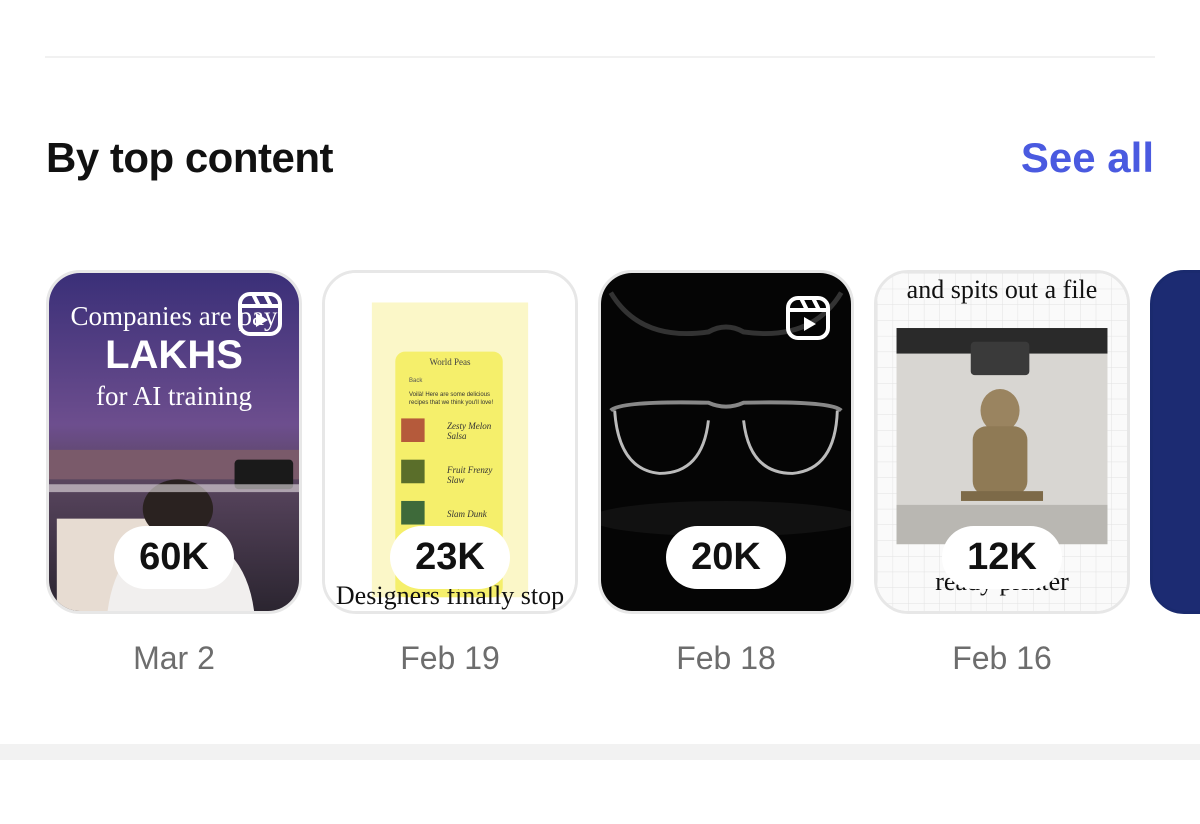 This screenshot has width=1200, height=824. Describe the element at coordinates (174, 557) in the screenshot. I see `view-count-badge: 60K` at that location.